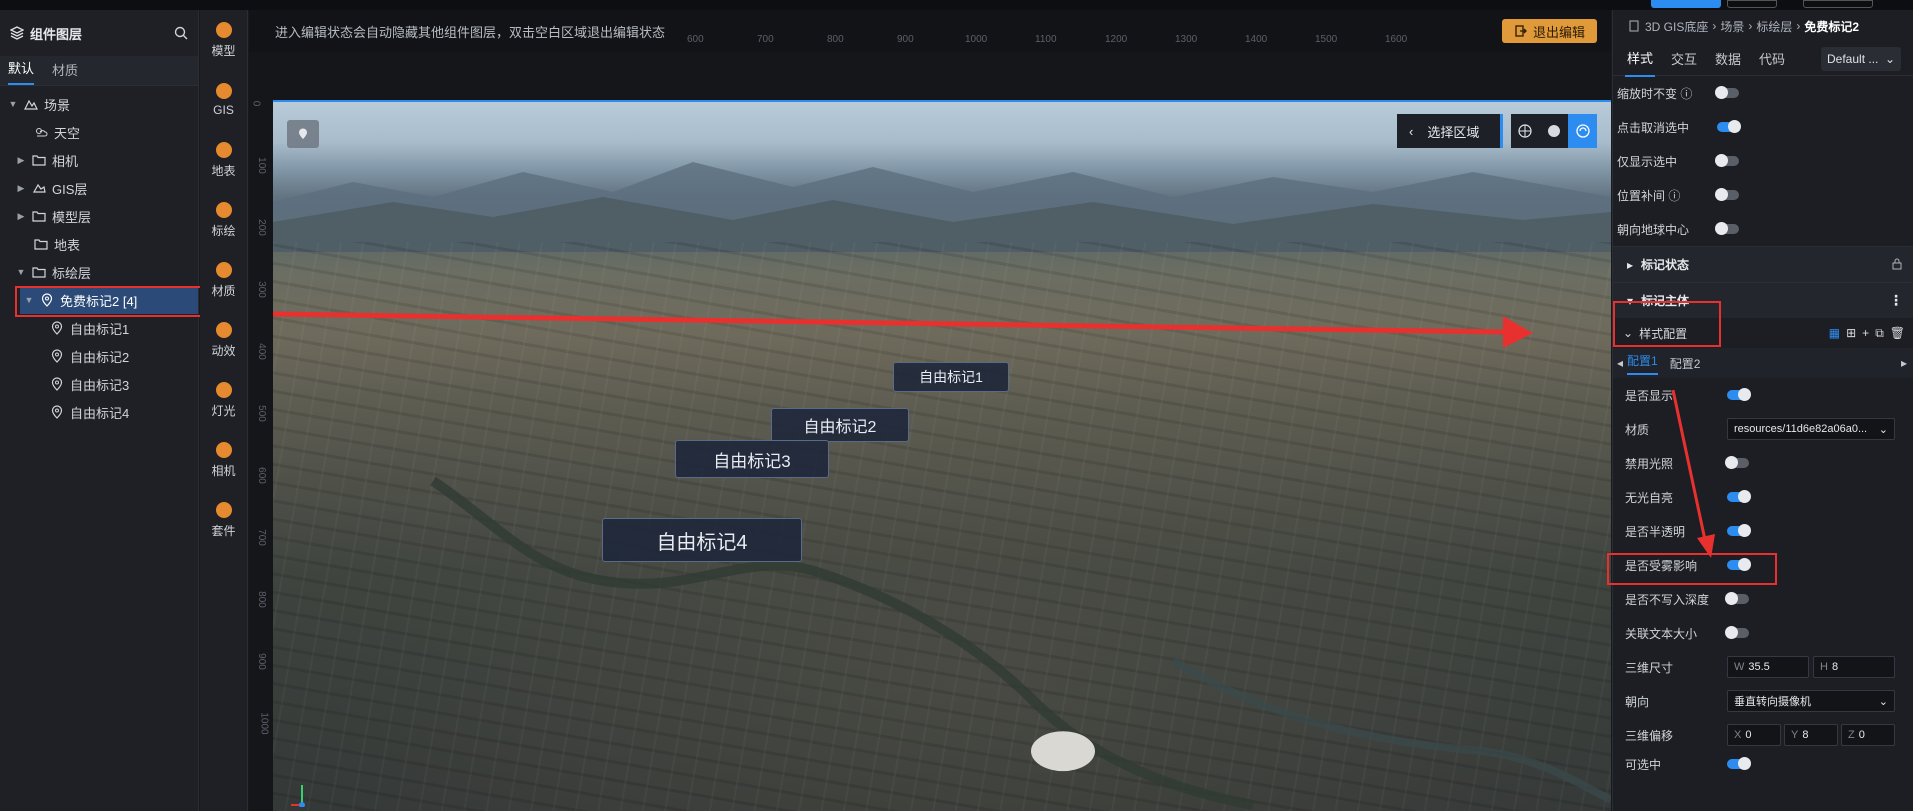 The height and width of the screenshot is (811, 1913). Describe the element at coordinates (46, 33) in the screenshot. I see `layer-panel-title: 组件图层` at that location.